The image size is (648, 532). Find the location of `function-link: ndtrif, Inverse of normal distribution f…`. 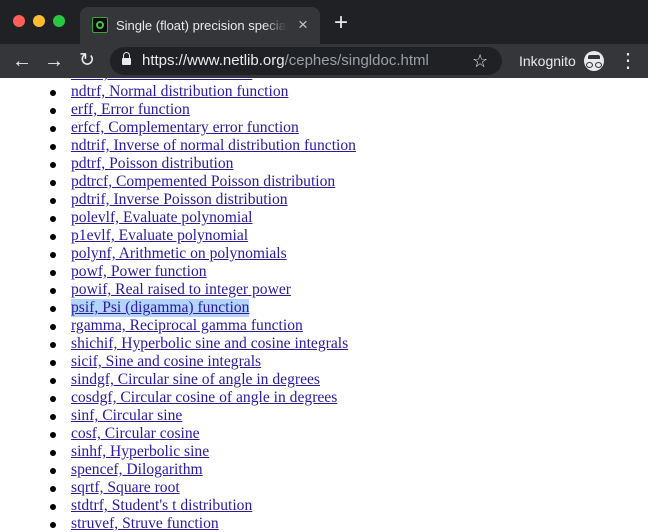

function-link: ndtrif, Inverse of normal distribution f… is located at coordinates (213, 146).